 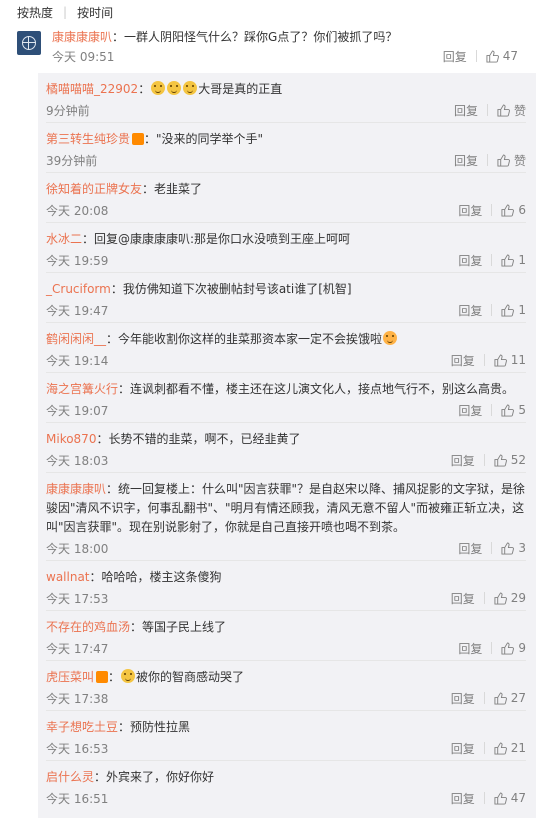 What do you see at coordinates (92, 89) in the screenshot?
I see `reply-username: 橘喵喵喵_22902` at bounding box center [92, 89].